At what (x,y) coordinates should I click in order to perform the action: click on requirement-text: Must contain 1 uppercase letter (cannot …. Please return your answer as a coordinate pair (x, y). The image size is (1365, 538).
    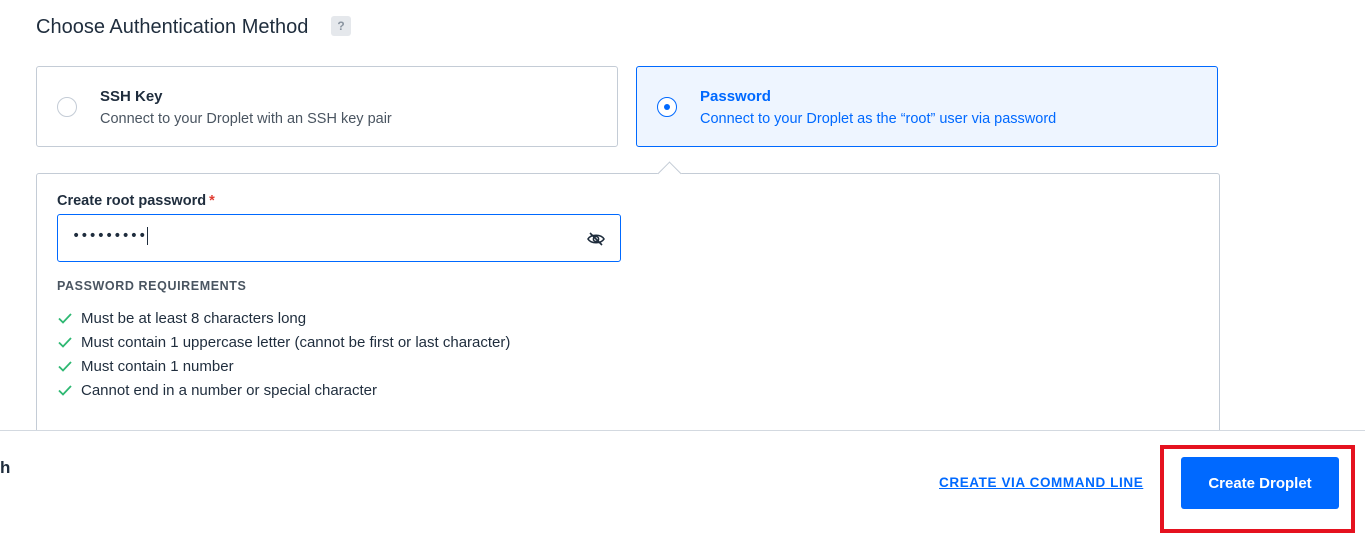
    Looking at the image, I should click on (296, 342).